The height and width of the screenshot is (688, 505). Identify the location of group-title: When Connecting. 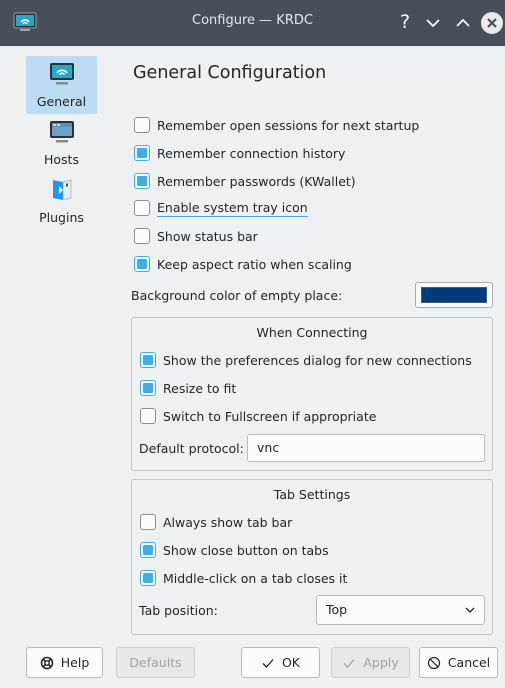
(312, 332).